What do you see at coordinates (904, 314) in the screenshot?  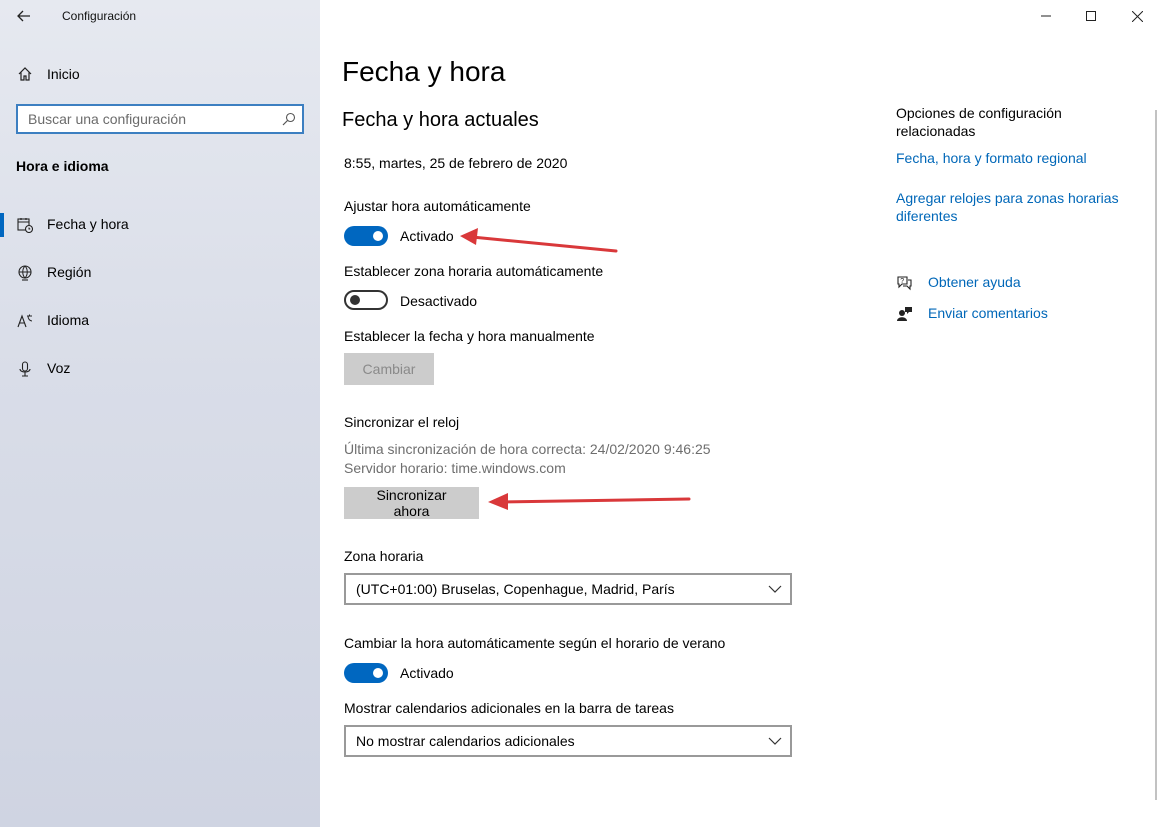 I see `feedback-icon` at bounding box center [904, 314].